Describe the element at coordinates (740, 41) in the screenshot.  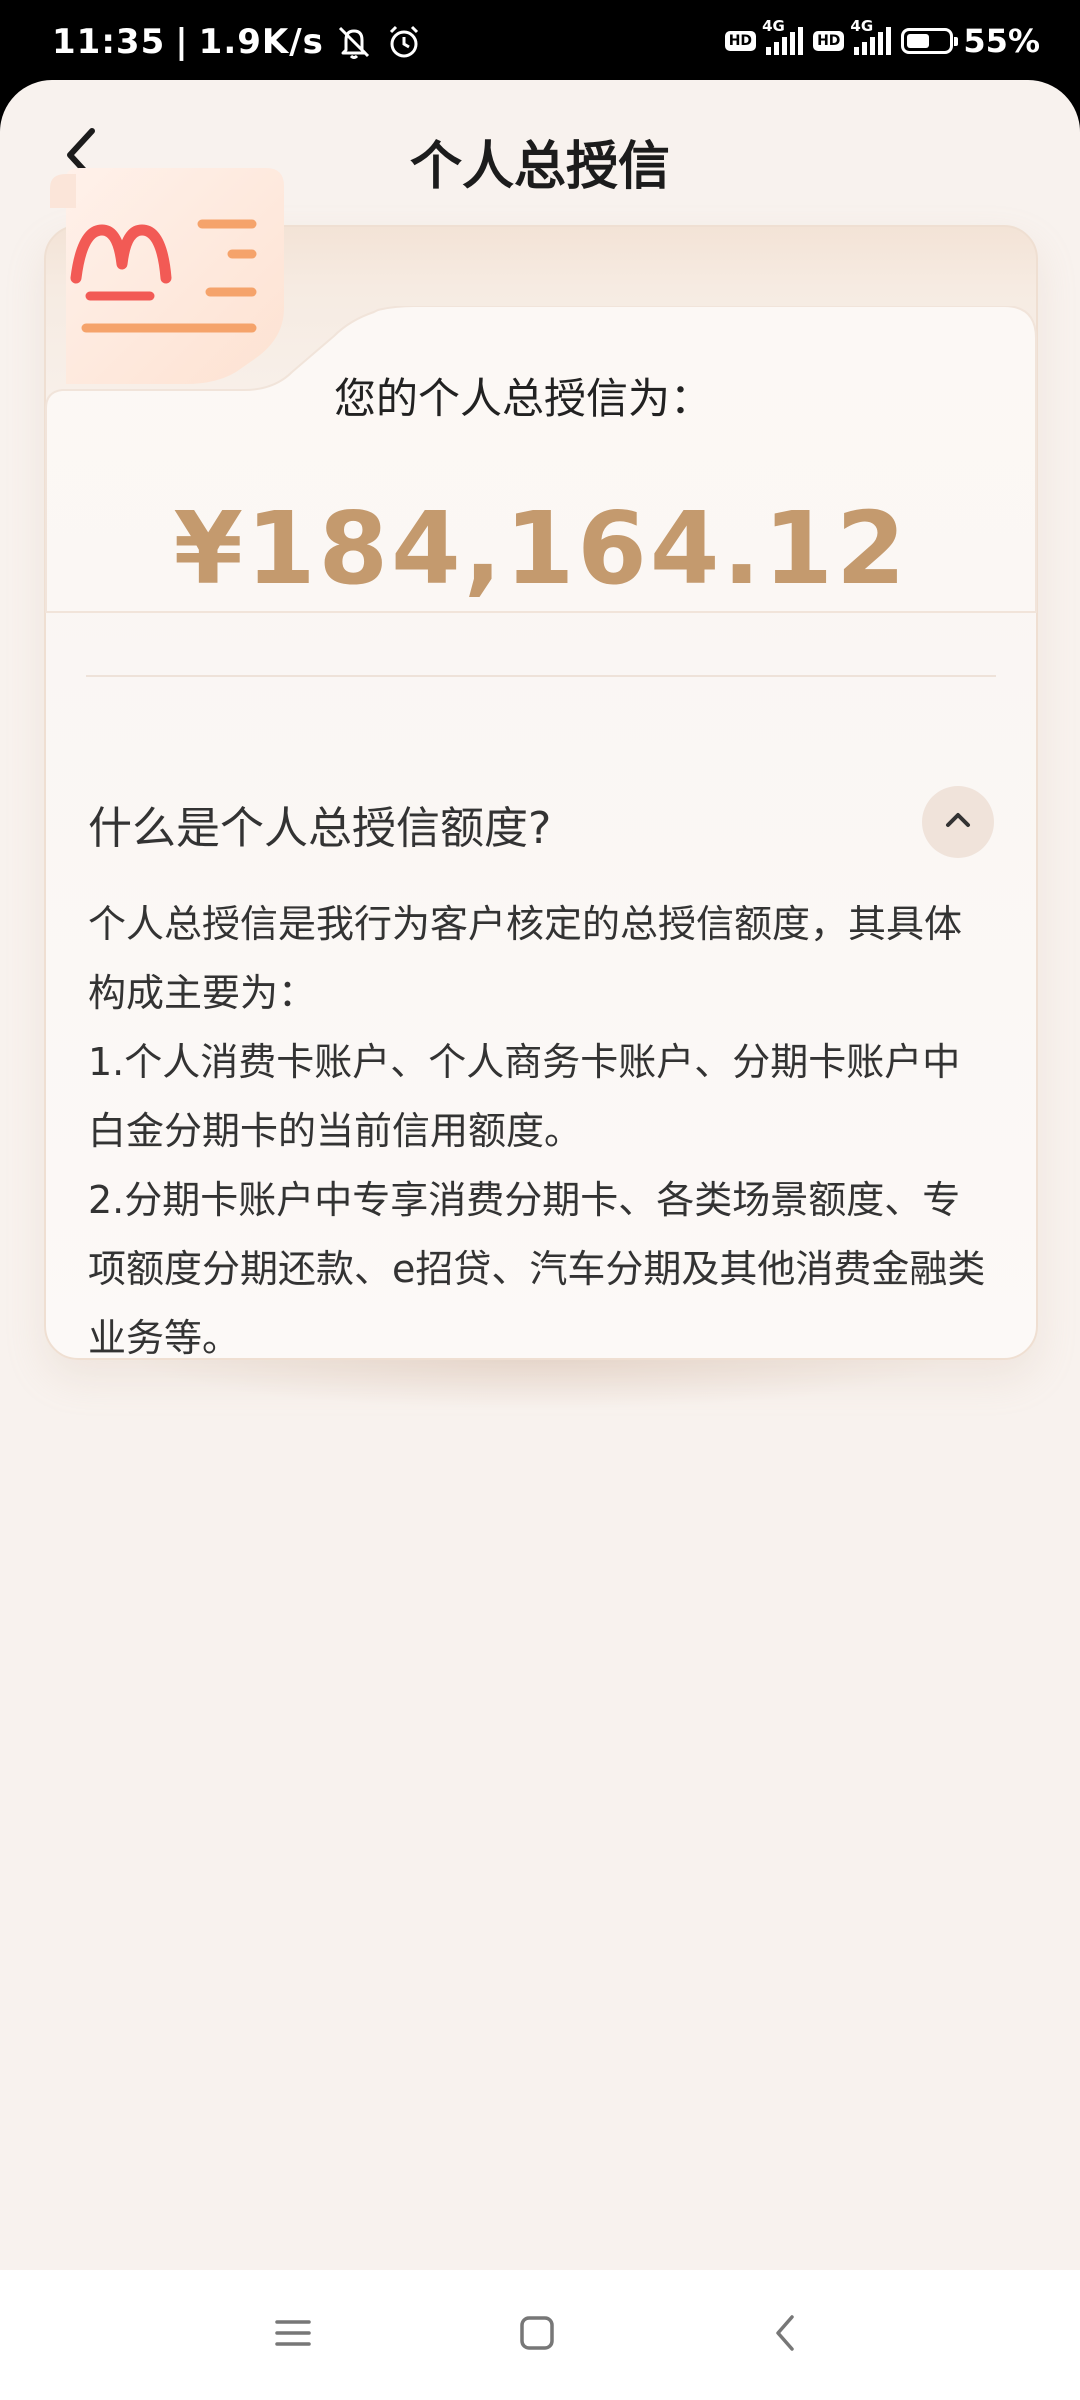
I see `sim1-hd-badge: HD` at that location.